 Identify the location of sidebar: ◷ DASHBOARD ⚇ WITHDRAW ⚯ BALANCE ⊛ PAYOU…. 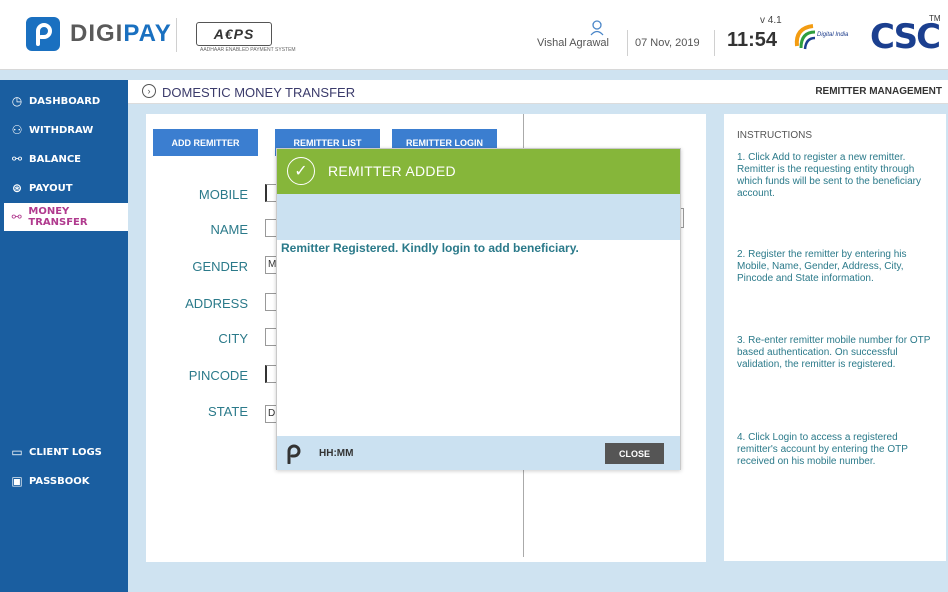
(64, 336).